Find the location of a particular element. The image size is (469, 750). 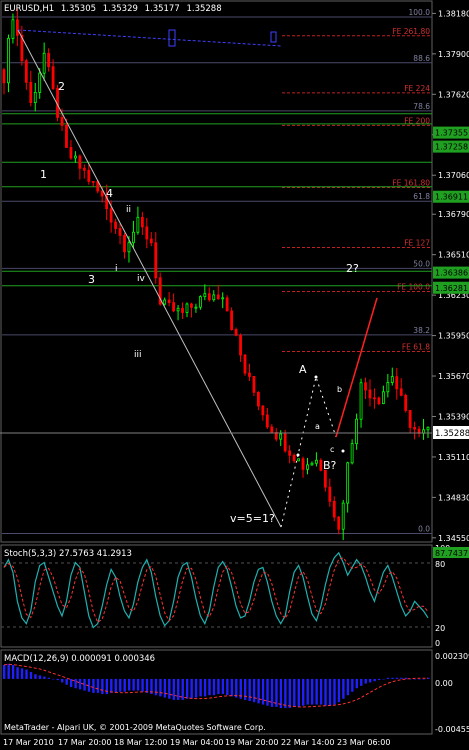

macd-tick-zero: 0.00 is located at coordinates (444, 683).